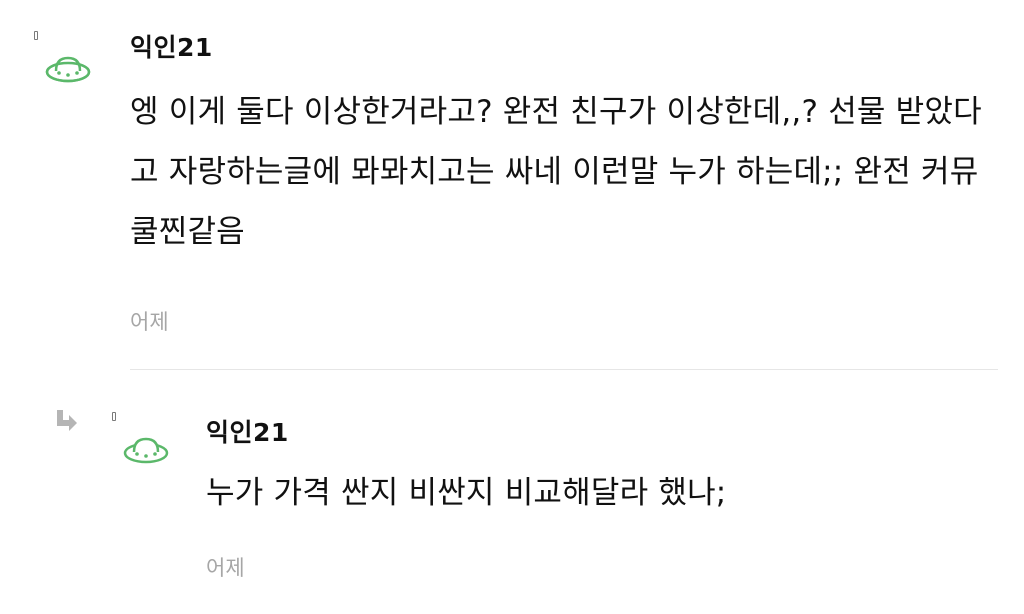 The height and width of the screenshot is (614, 1024). I want to click on comment-divider, so click(564, 369).